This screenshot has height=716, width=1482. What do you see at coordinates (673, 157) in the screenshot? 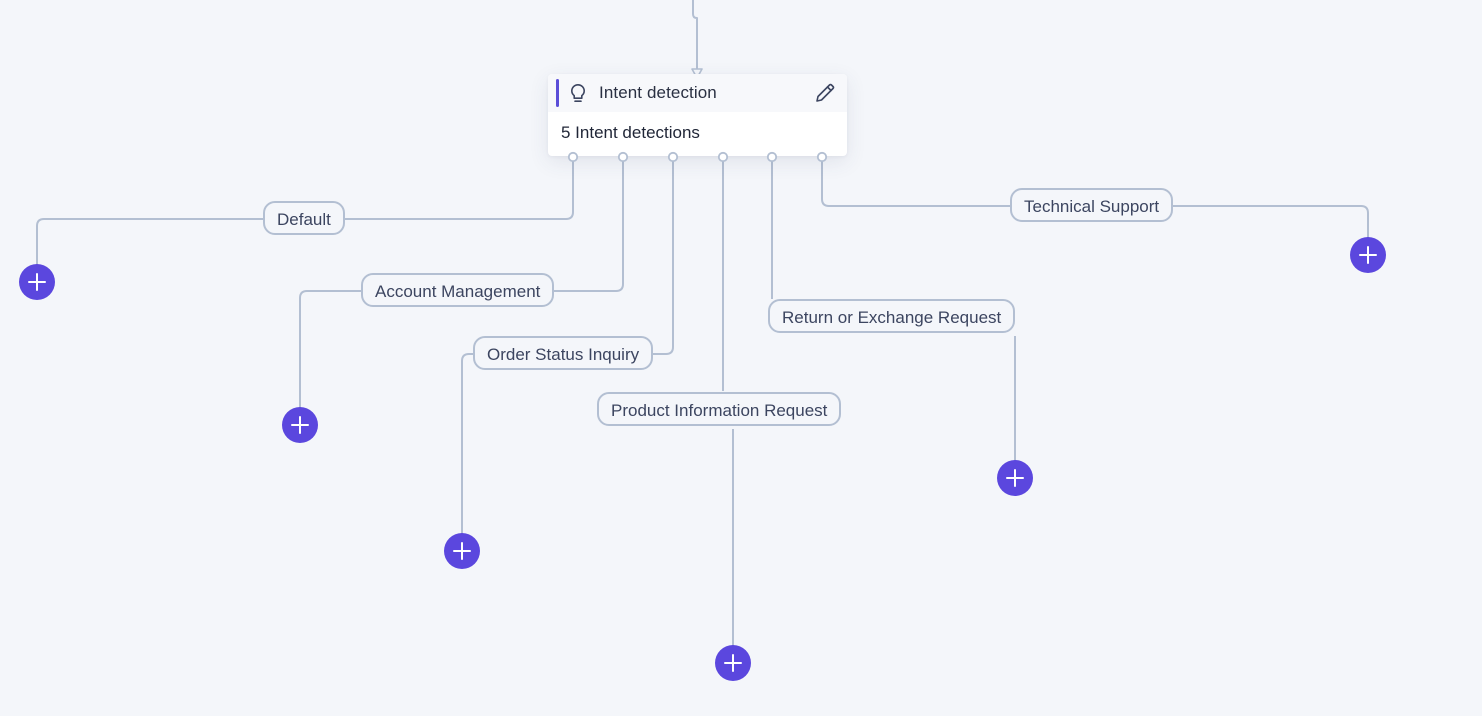
I see `output-port-order-status` at bounding box center [673, 157].